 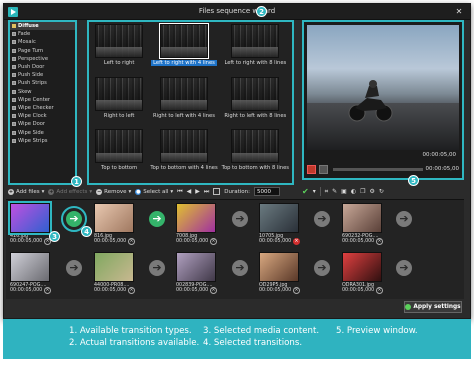 What do you see at coordinates (255, 102) in the screenshot?
I see `transition-thumbnail: Right to left with 8 lines` at bounding box center [255, 102].